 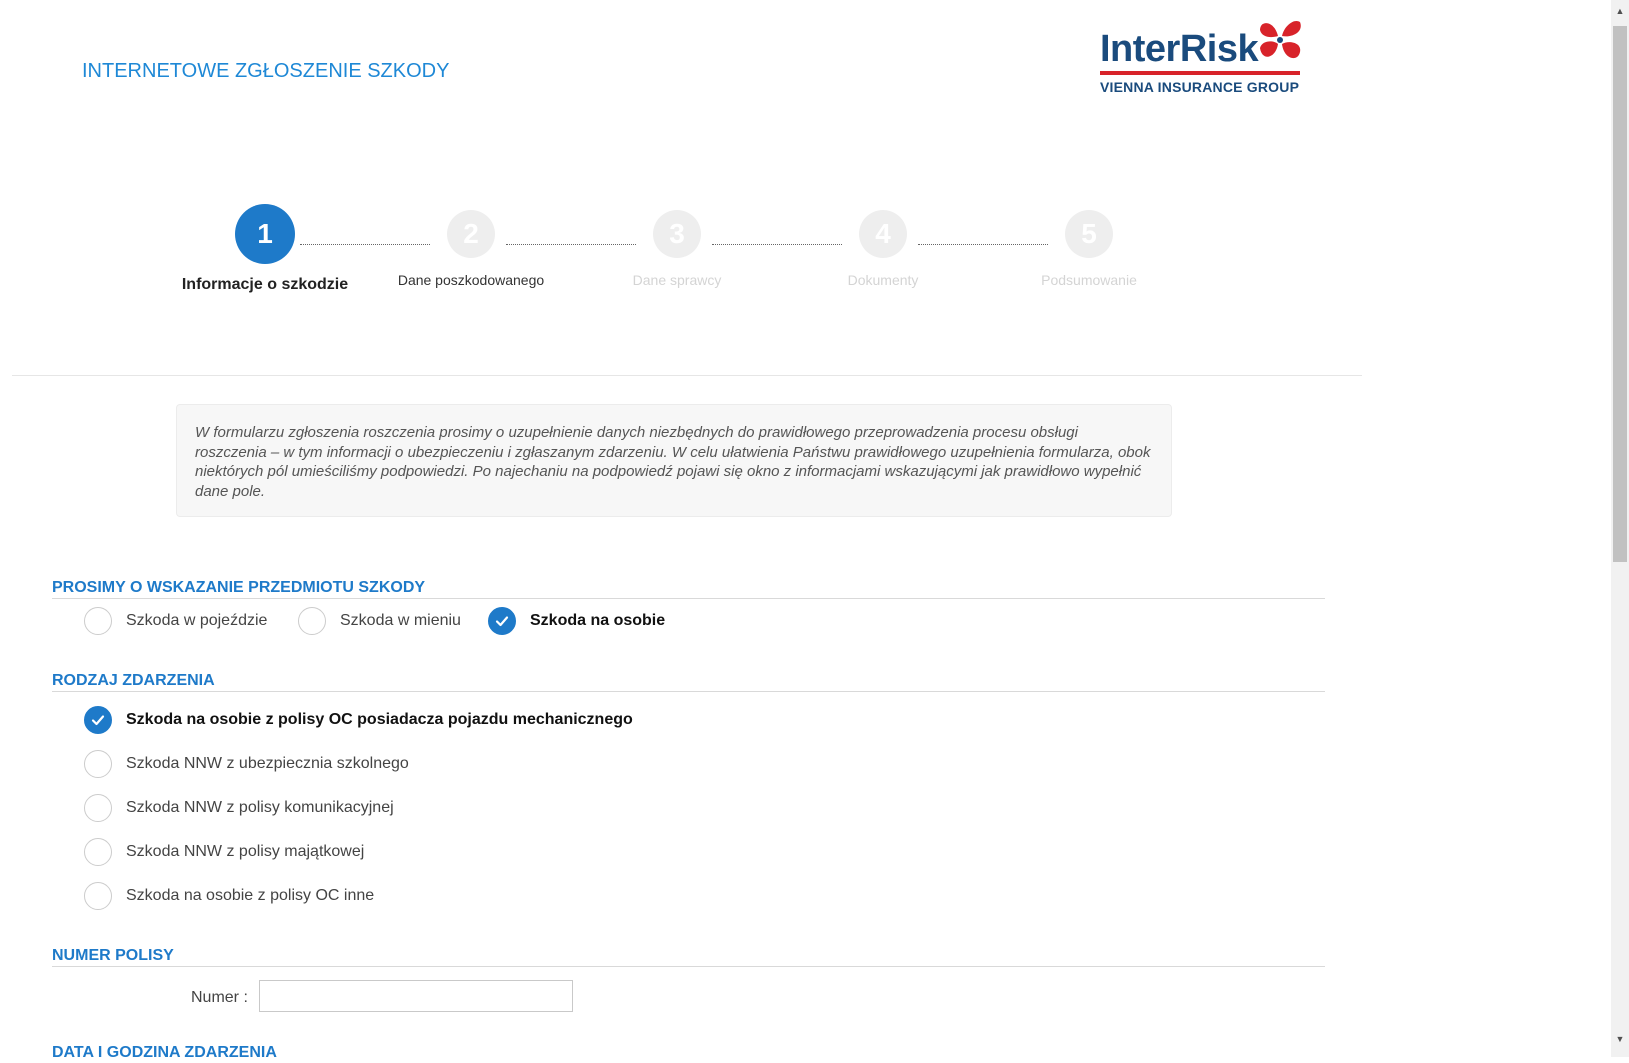 I want to click on scroll-up-arrow-icon: ▲, so click(x=1620, y=11).